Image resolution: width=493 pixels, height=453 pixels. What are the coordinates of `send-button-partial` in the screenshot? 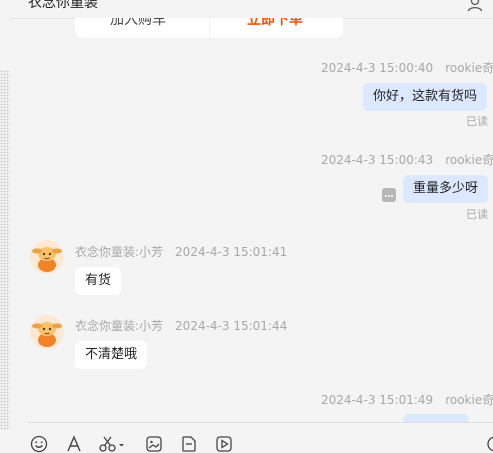 It's located at (489, 444).